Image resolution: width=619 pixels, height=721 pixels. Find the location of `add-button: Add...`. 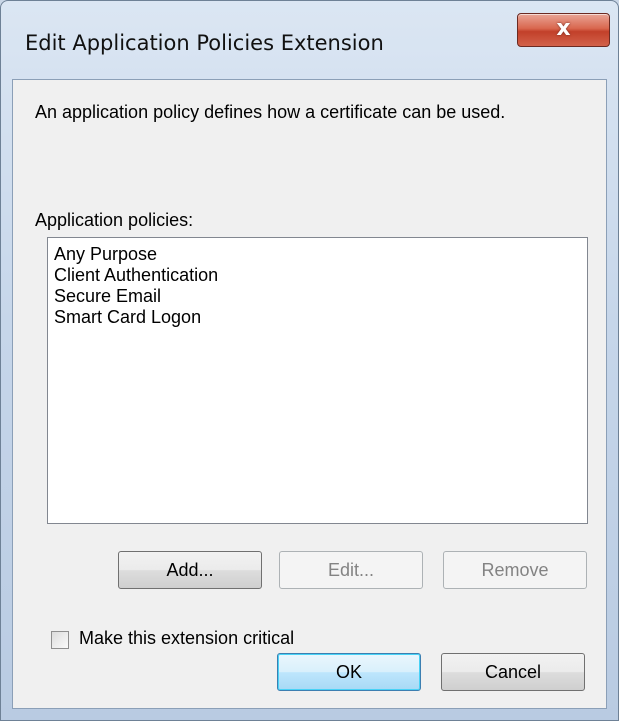

add-button: Add... is located at coordinates (190, 570).